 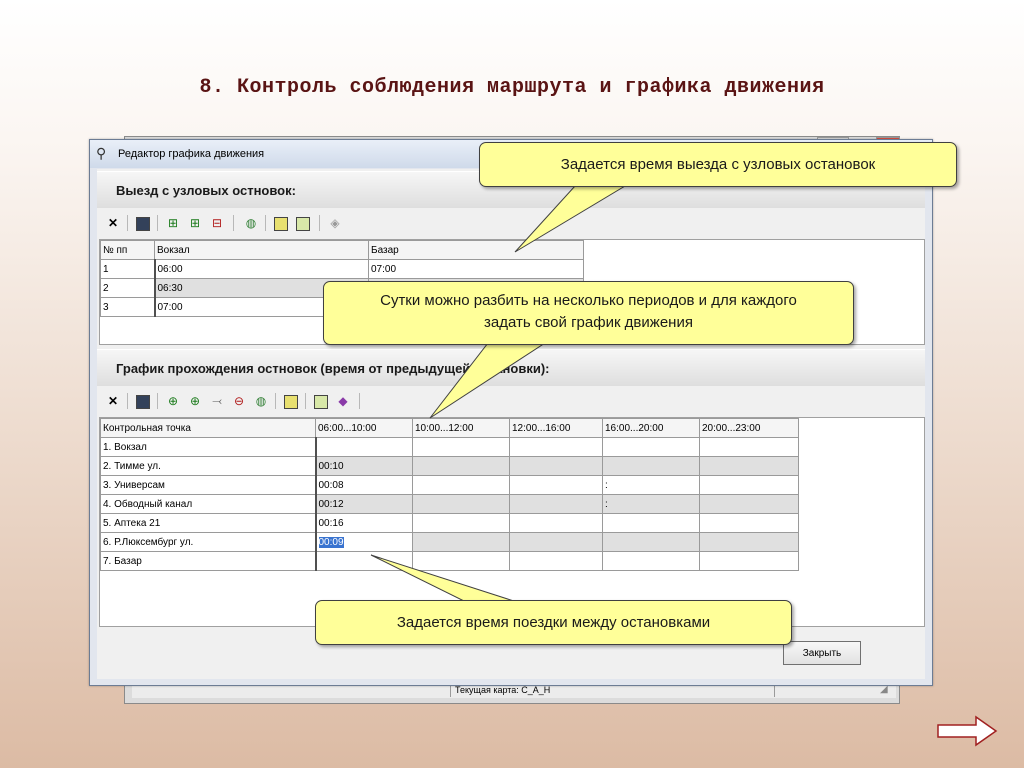 What do you see at coordinates (128, 307) in the screenshot?
I see `row-number: 3` at bounding box center [128, 307].